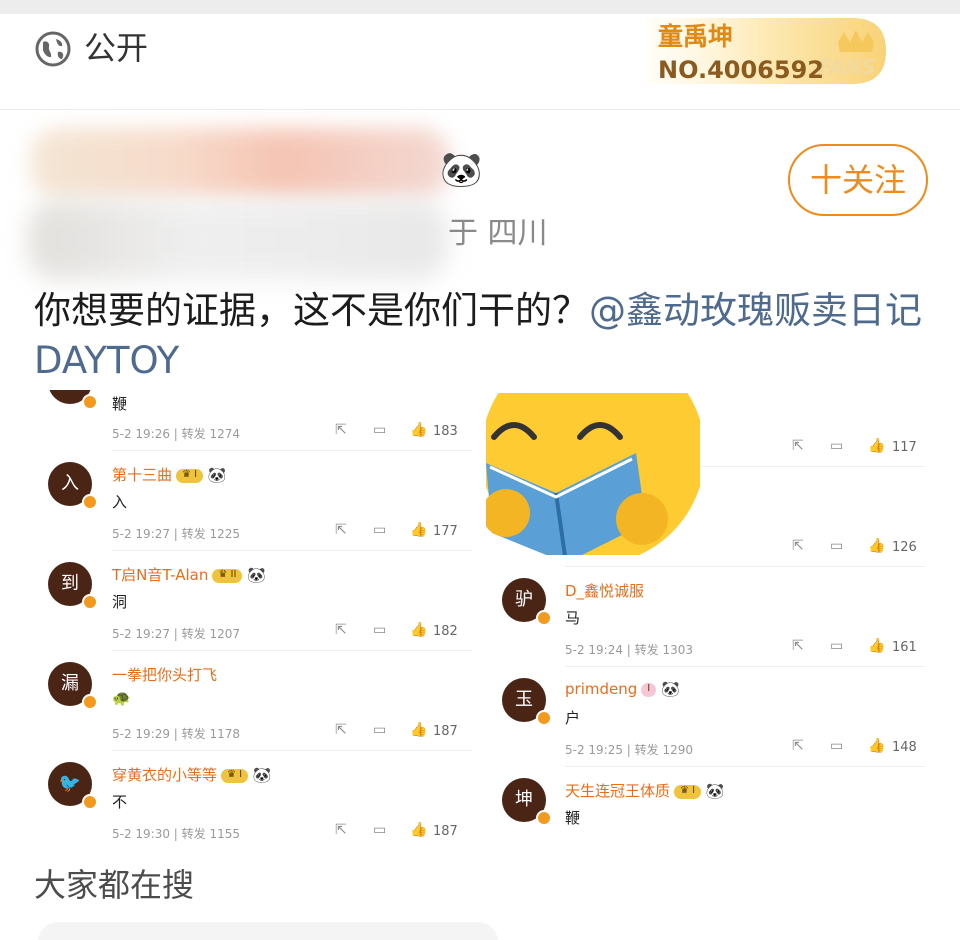 The image size is (960, 940). What do you see at coordinates (904, 647) in the screenshot?
I see `like-count: 161` at bounding box center [904, 647].